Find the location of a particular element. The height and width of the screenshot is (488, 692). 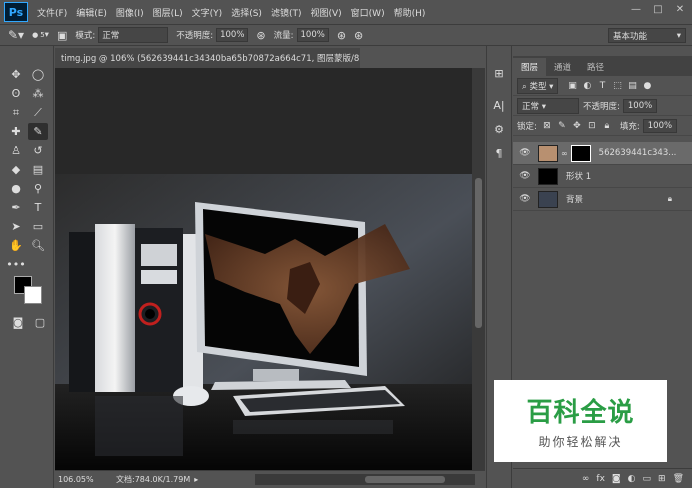

lock-icon: 🔒︎ is located at coordinates (669, 198).